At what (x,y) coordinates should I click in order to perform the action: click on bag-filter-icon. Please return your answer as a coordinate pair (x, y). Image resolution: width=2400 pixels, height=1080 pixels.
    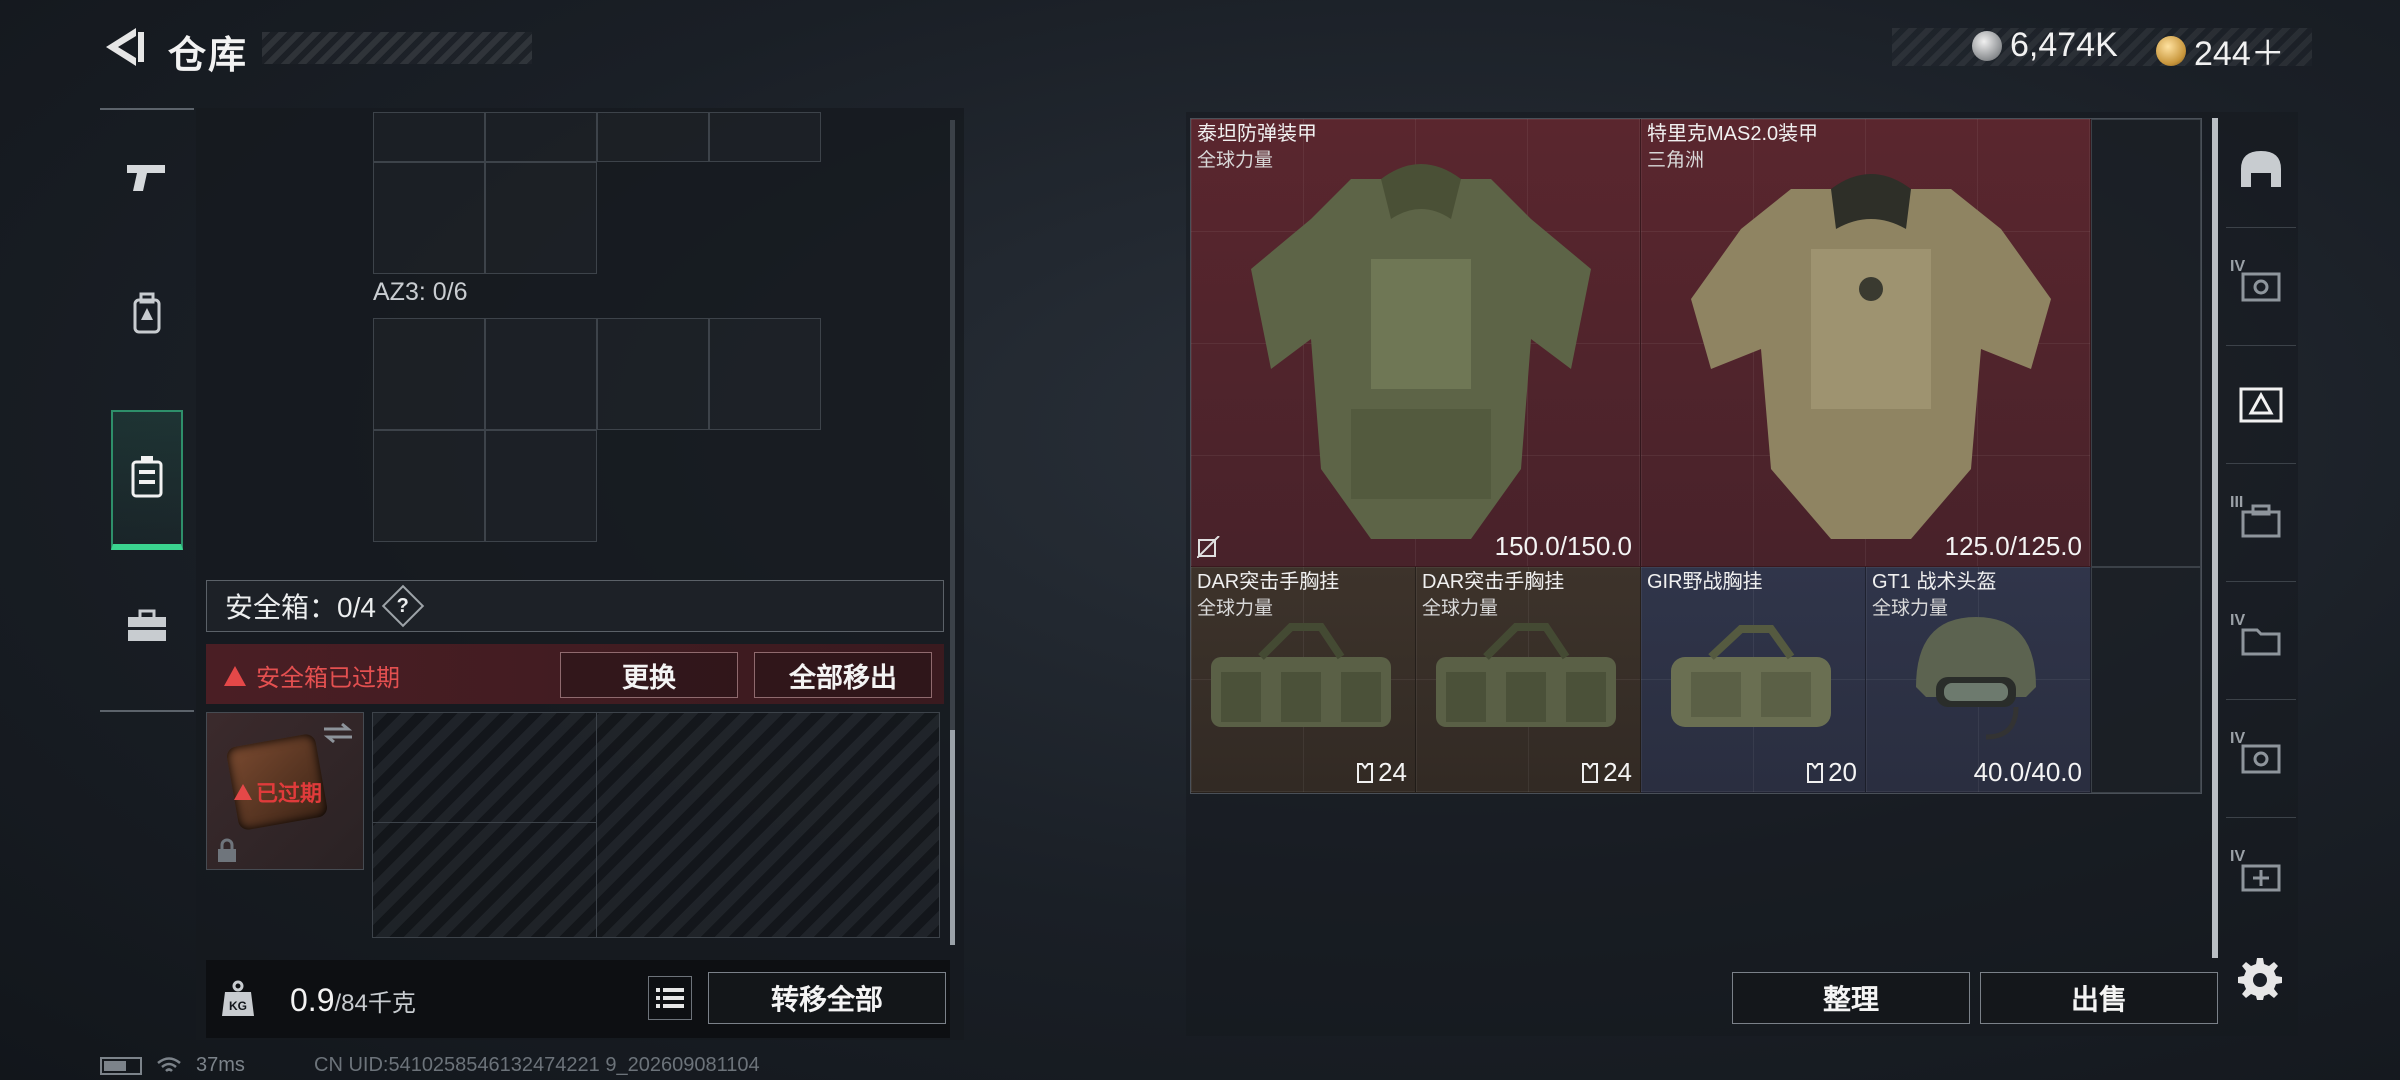
    Looking at the image, I should click on (2261, 520).